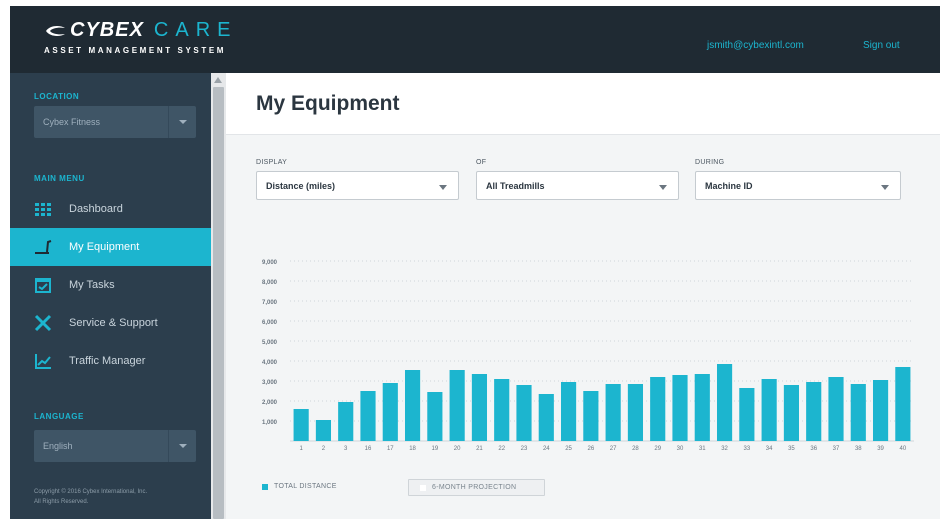  I want to click on sidebar-item-traffic-manager: Traffic Manager, so click(110, 361).